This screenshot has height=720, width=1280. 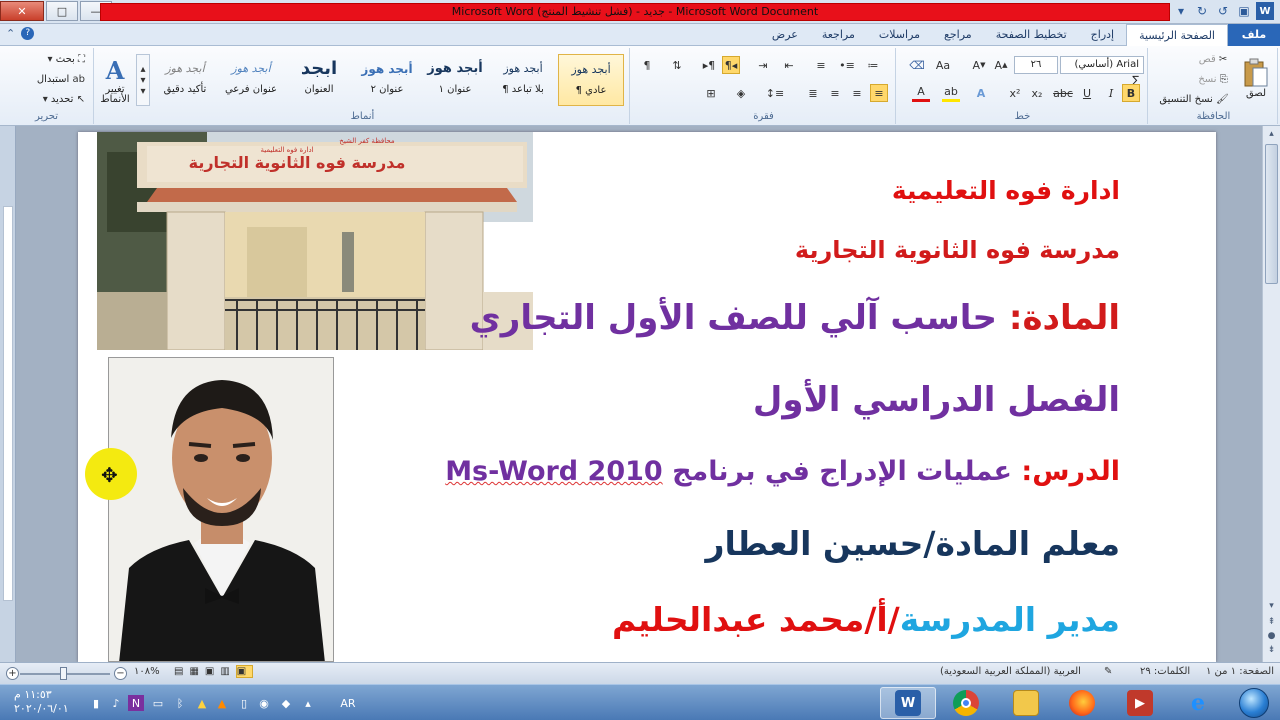 I want to click on grow-font-icon: A ▲, so click(x=1001, y=65).